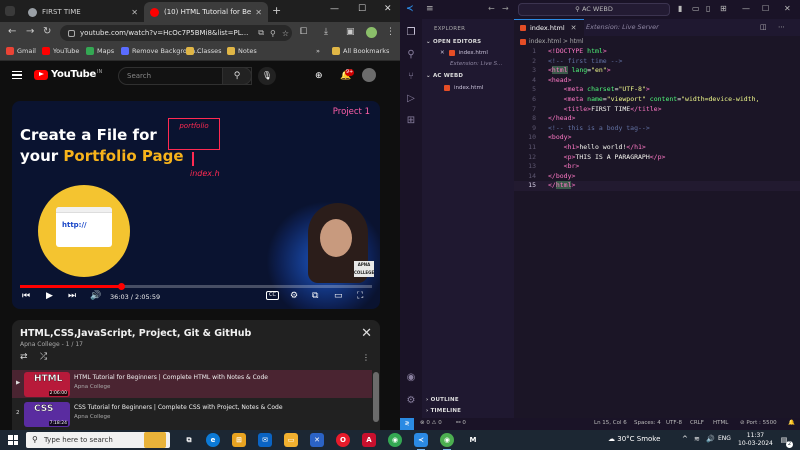 This screenshot has width=800, height=450. Describe the element at coordinates (24, 357) in the screenshot. I see `loop-icon: ⇄` at that location.